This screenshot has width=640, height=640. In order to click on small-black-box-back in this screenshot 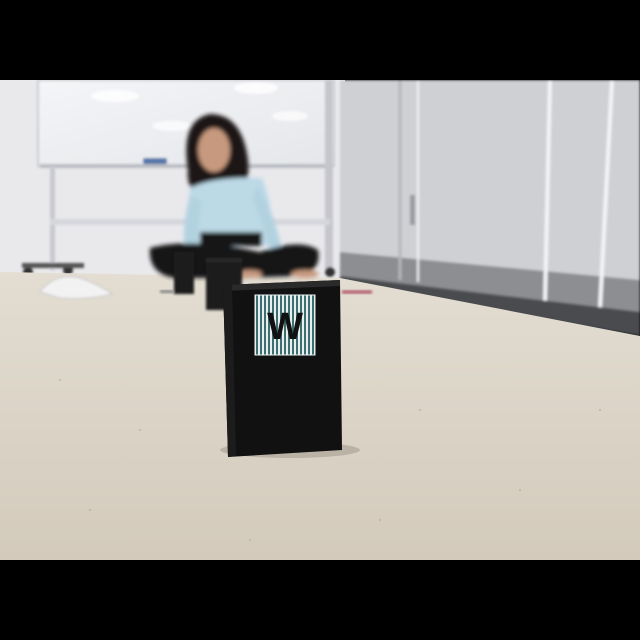, I will do `click(184, 273)`.